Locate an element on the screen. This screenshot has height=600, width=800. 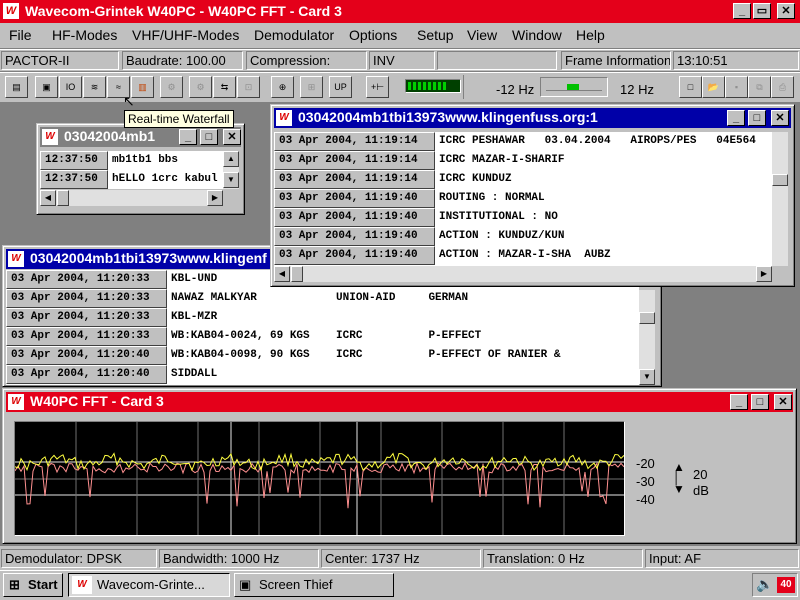
menu-options: Options is located at coordinates (373, 35).